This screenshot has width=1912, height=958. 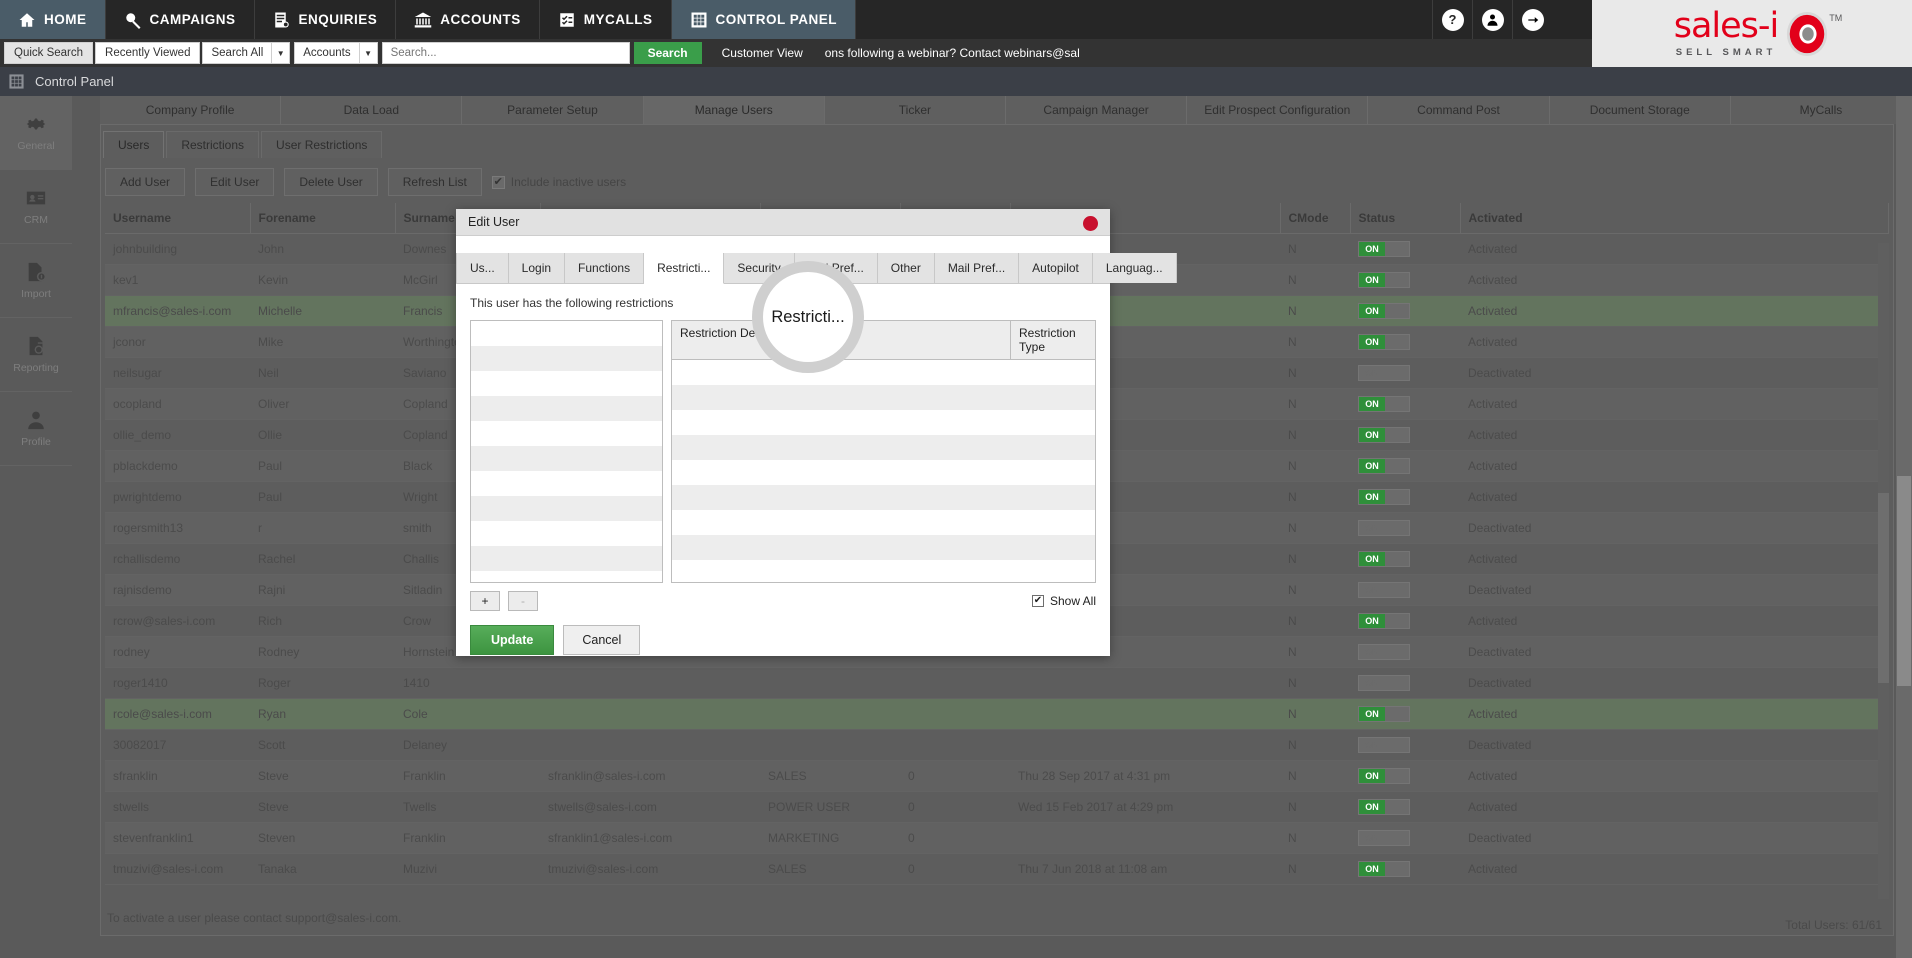 I want to click on table-scrollbar, so click(x=1883, y=571).